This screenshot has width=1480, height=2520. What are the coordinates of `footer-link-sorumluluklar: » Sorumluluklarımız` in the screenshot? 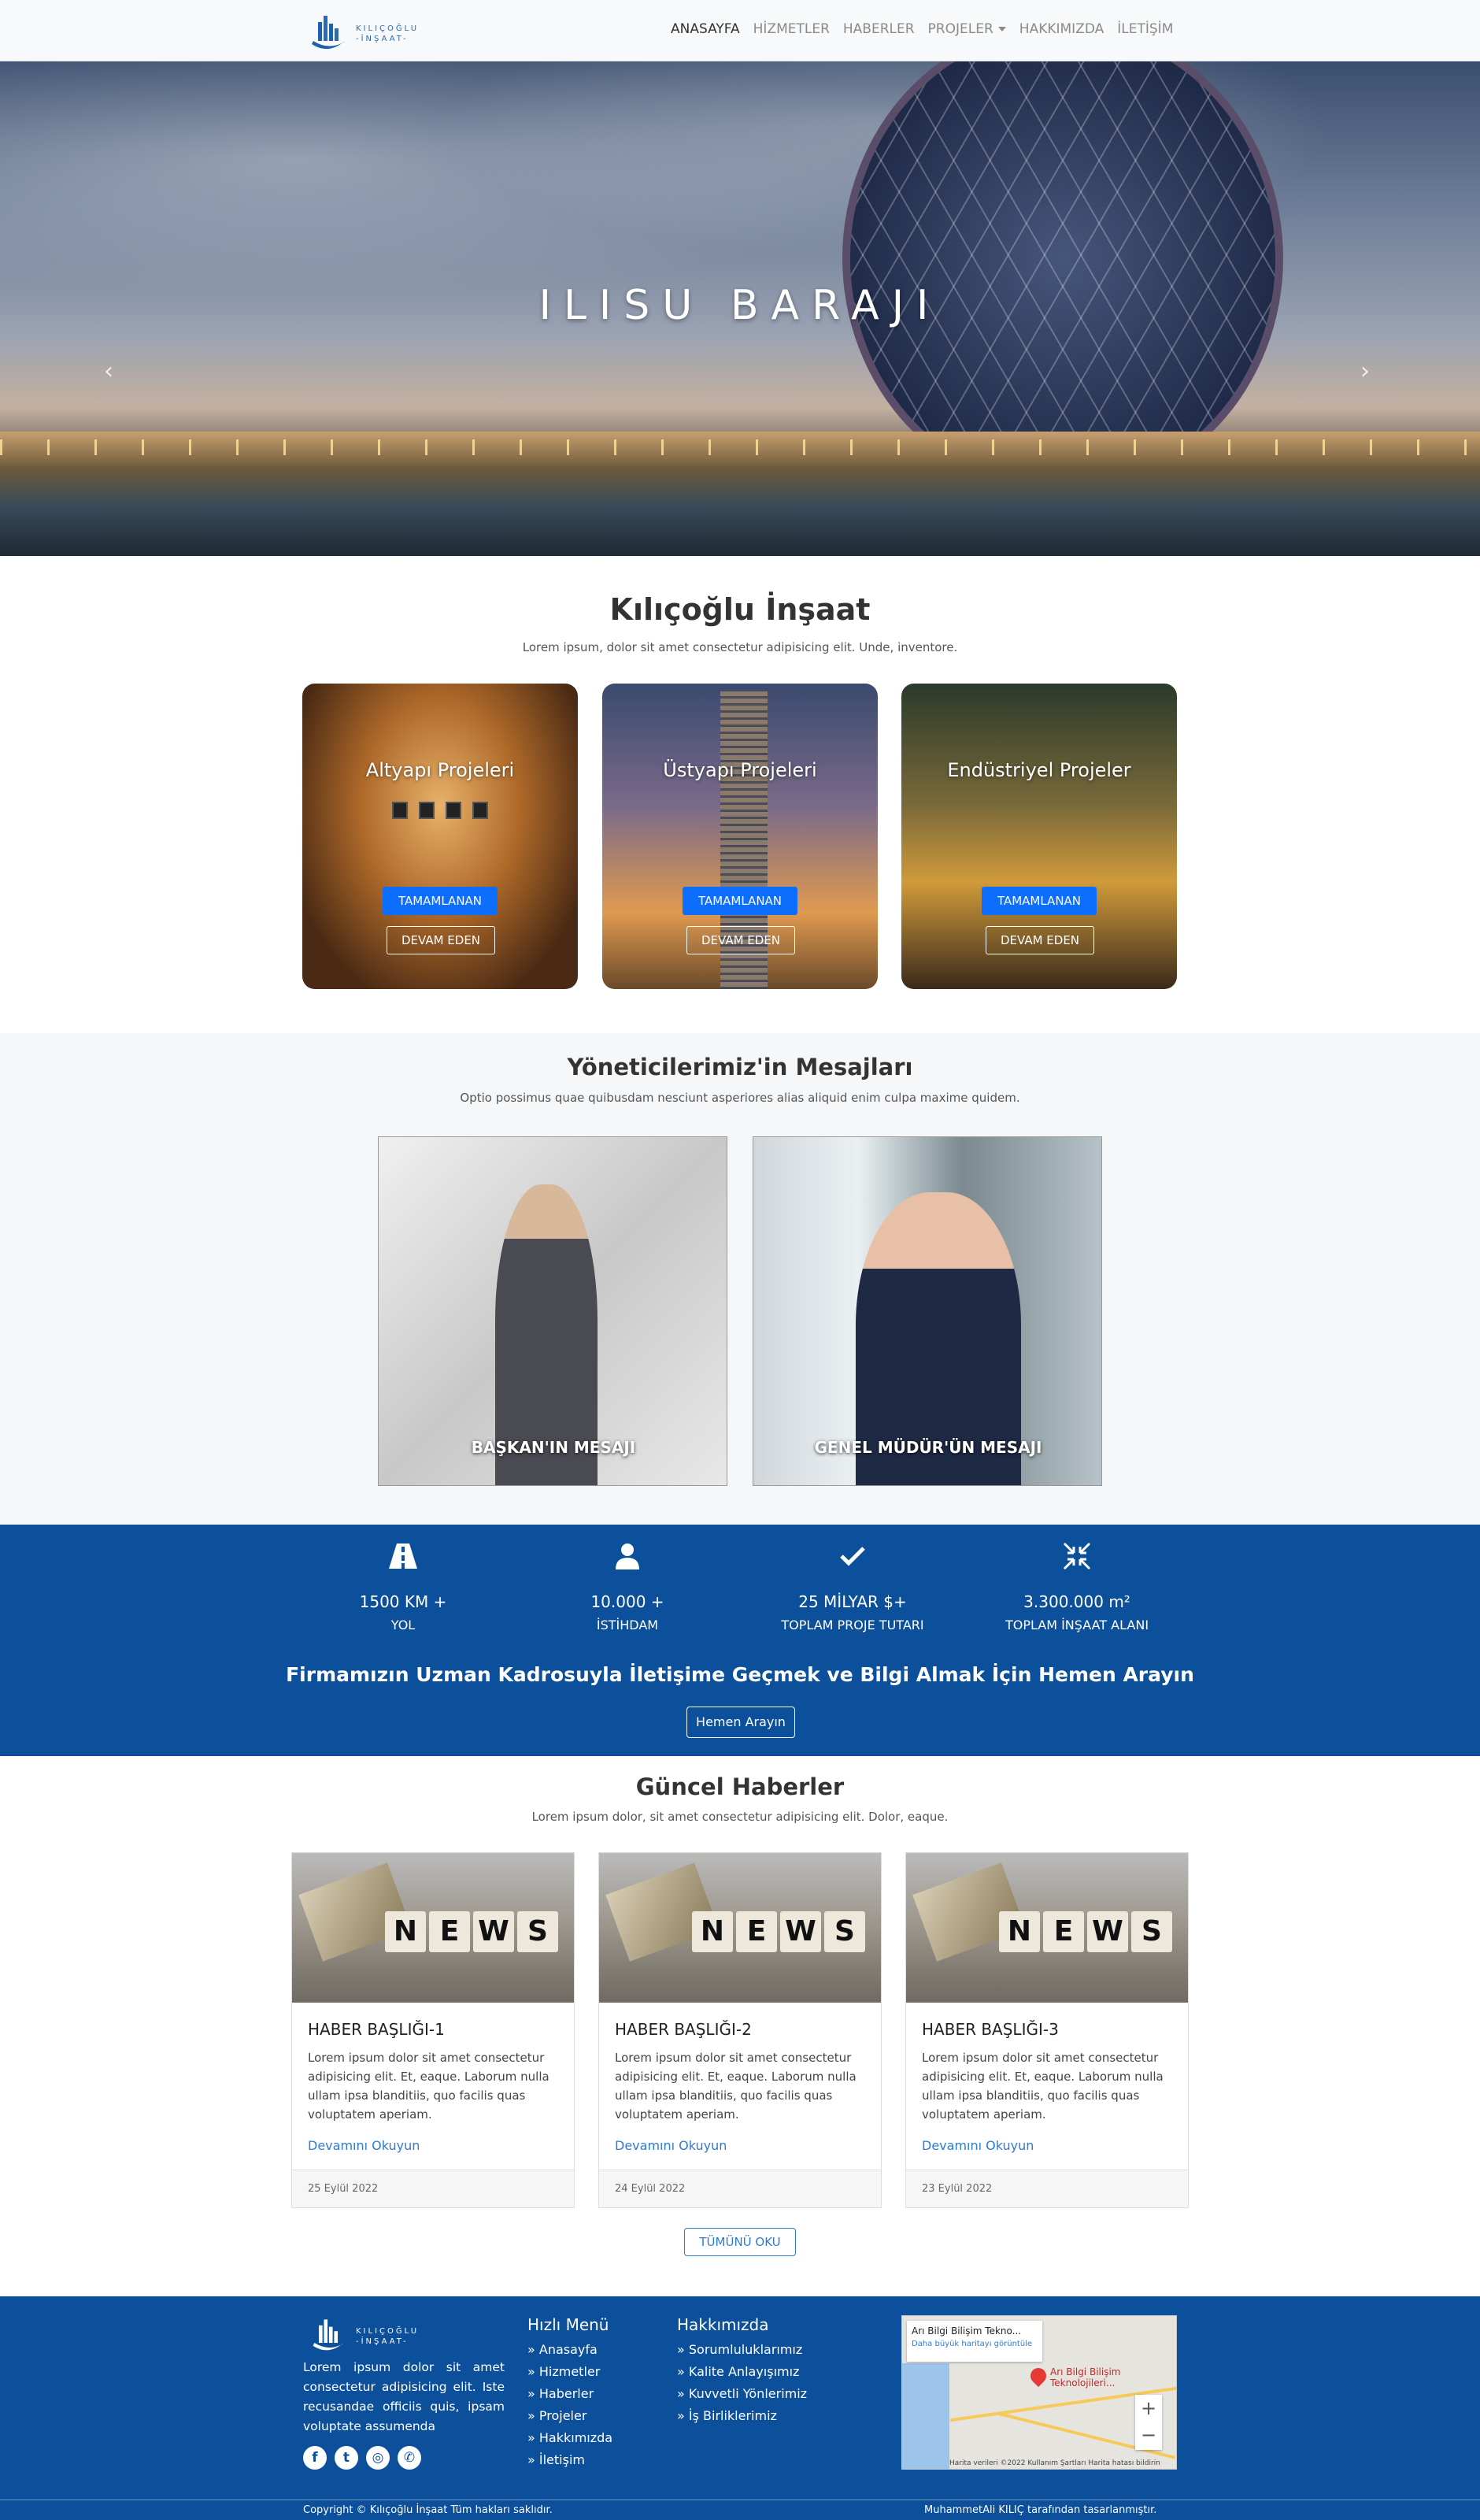 It's located at (742, 2350).